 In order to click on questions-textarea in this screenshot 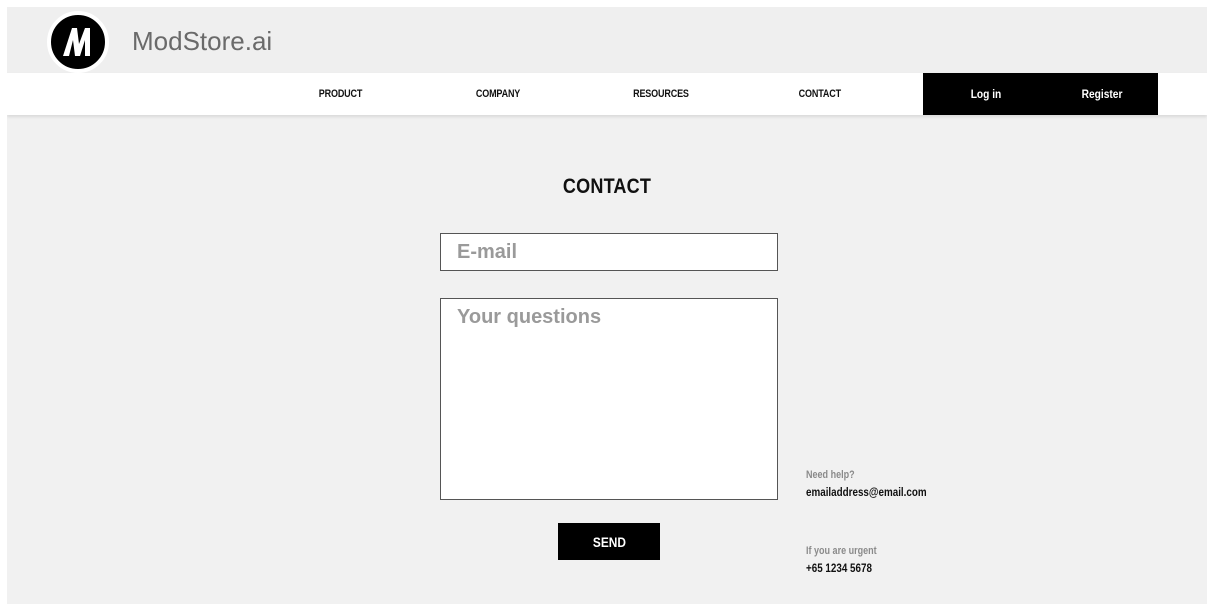, I will do `click(609, 399)`.